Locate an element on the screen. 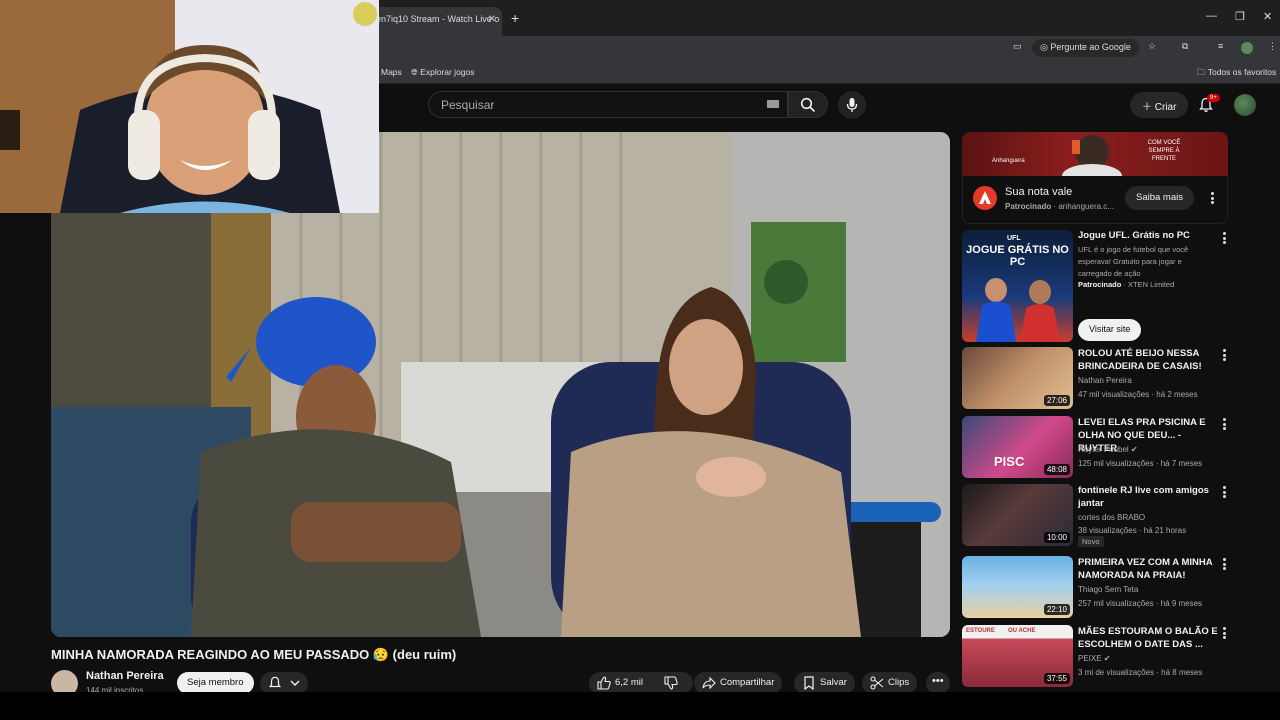 The height and width of the screenshot is (720, 1280). more-horizontal-icon: ••• is located at coordinates (938, 681).